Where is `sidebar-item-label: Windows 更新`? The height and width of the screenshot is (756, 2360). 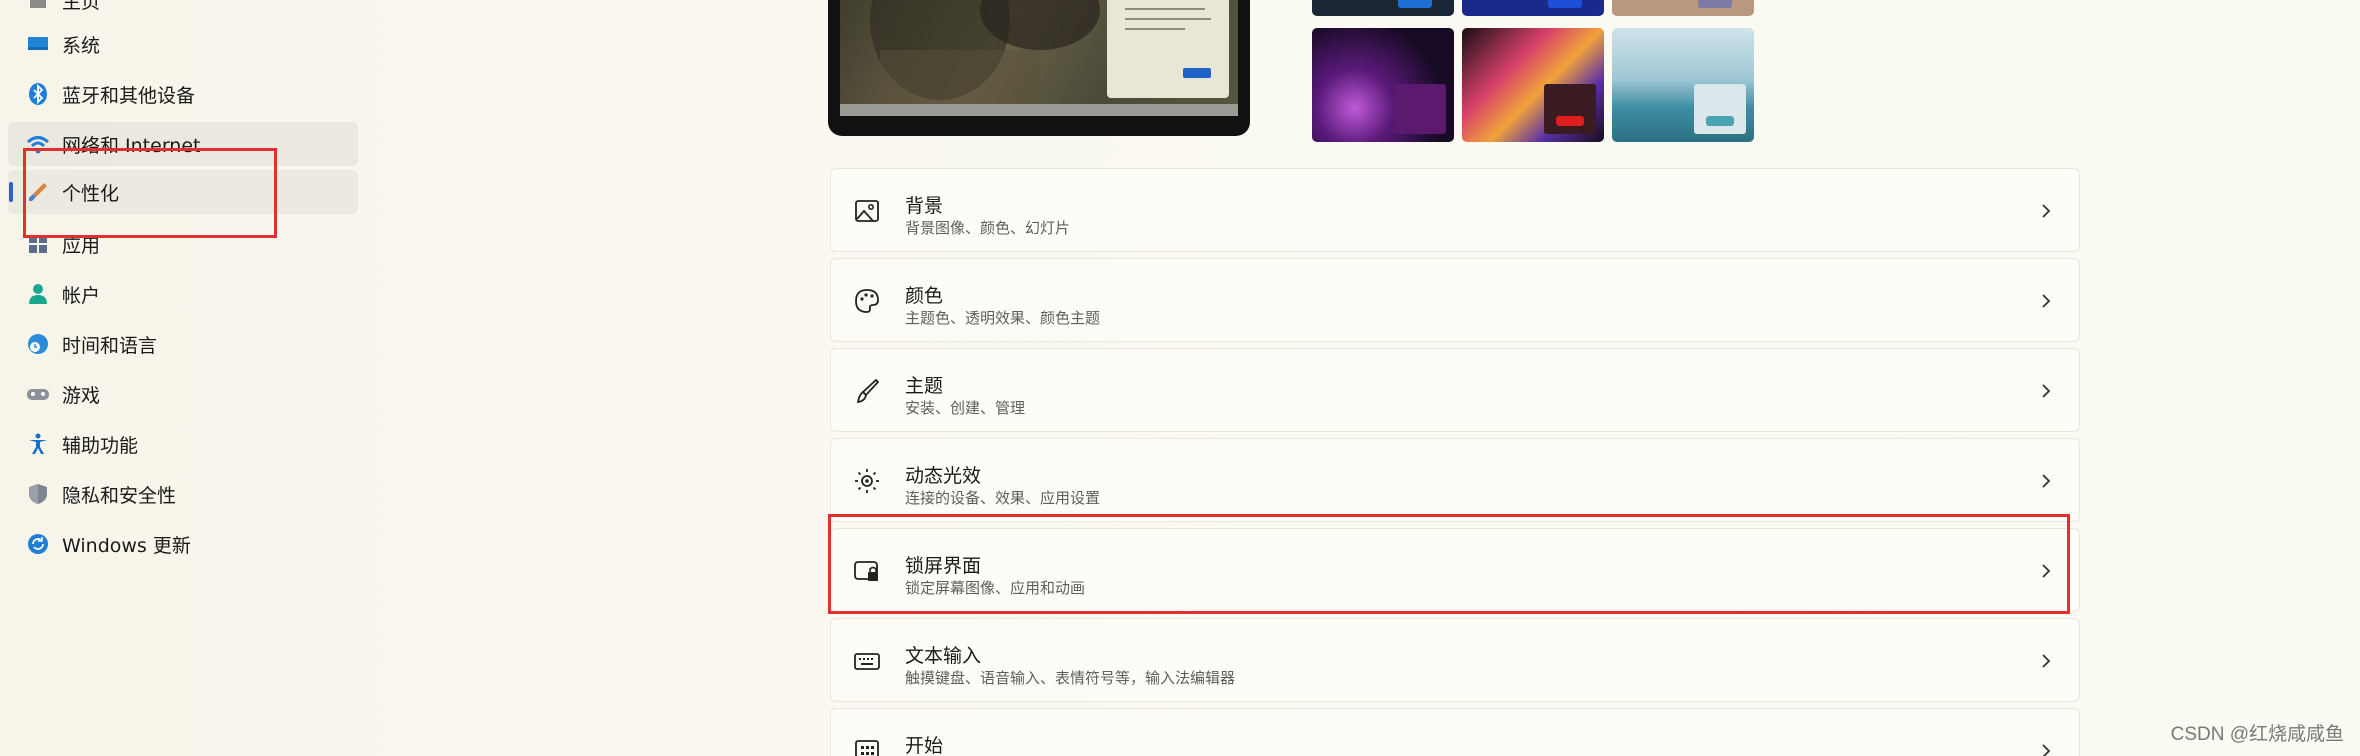
sidebar-item-label: Windows 更新 is located at coordinates (126, 545).